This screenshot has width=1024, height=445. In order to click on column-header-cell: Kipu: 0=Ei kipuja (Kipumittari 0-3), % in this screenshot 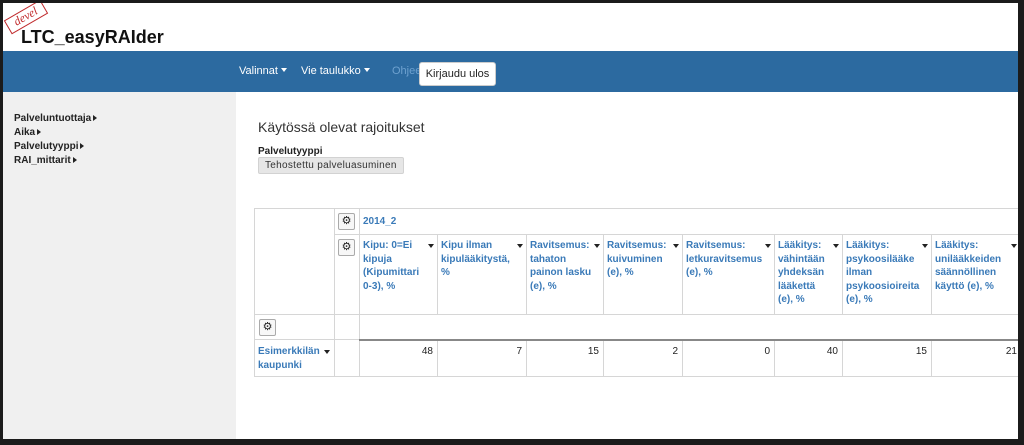, I will do `click(398, 274)`.